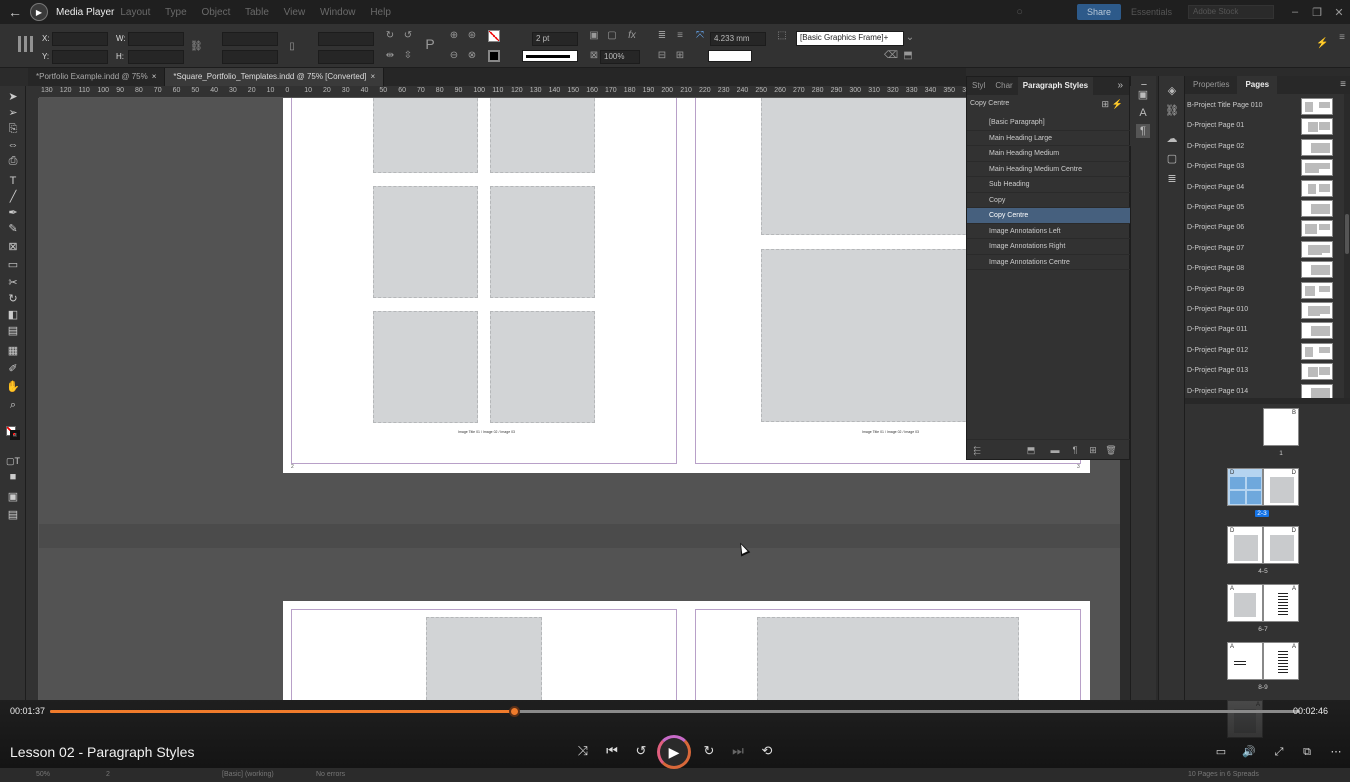  I want to click on close-icon: ✕, so click(1339, 12).